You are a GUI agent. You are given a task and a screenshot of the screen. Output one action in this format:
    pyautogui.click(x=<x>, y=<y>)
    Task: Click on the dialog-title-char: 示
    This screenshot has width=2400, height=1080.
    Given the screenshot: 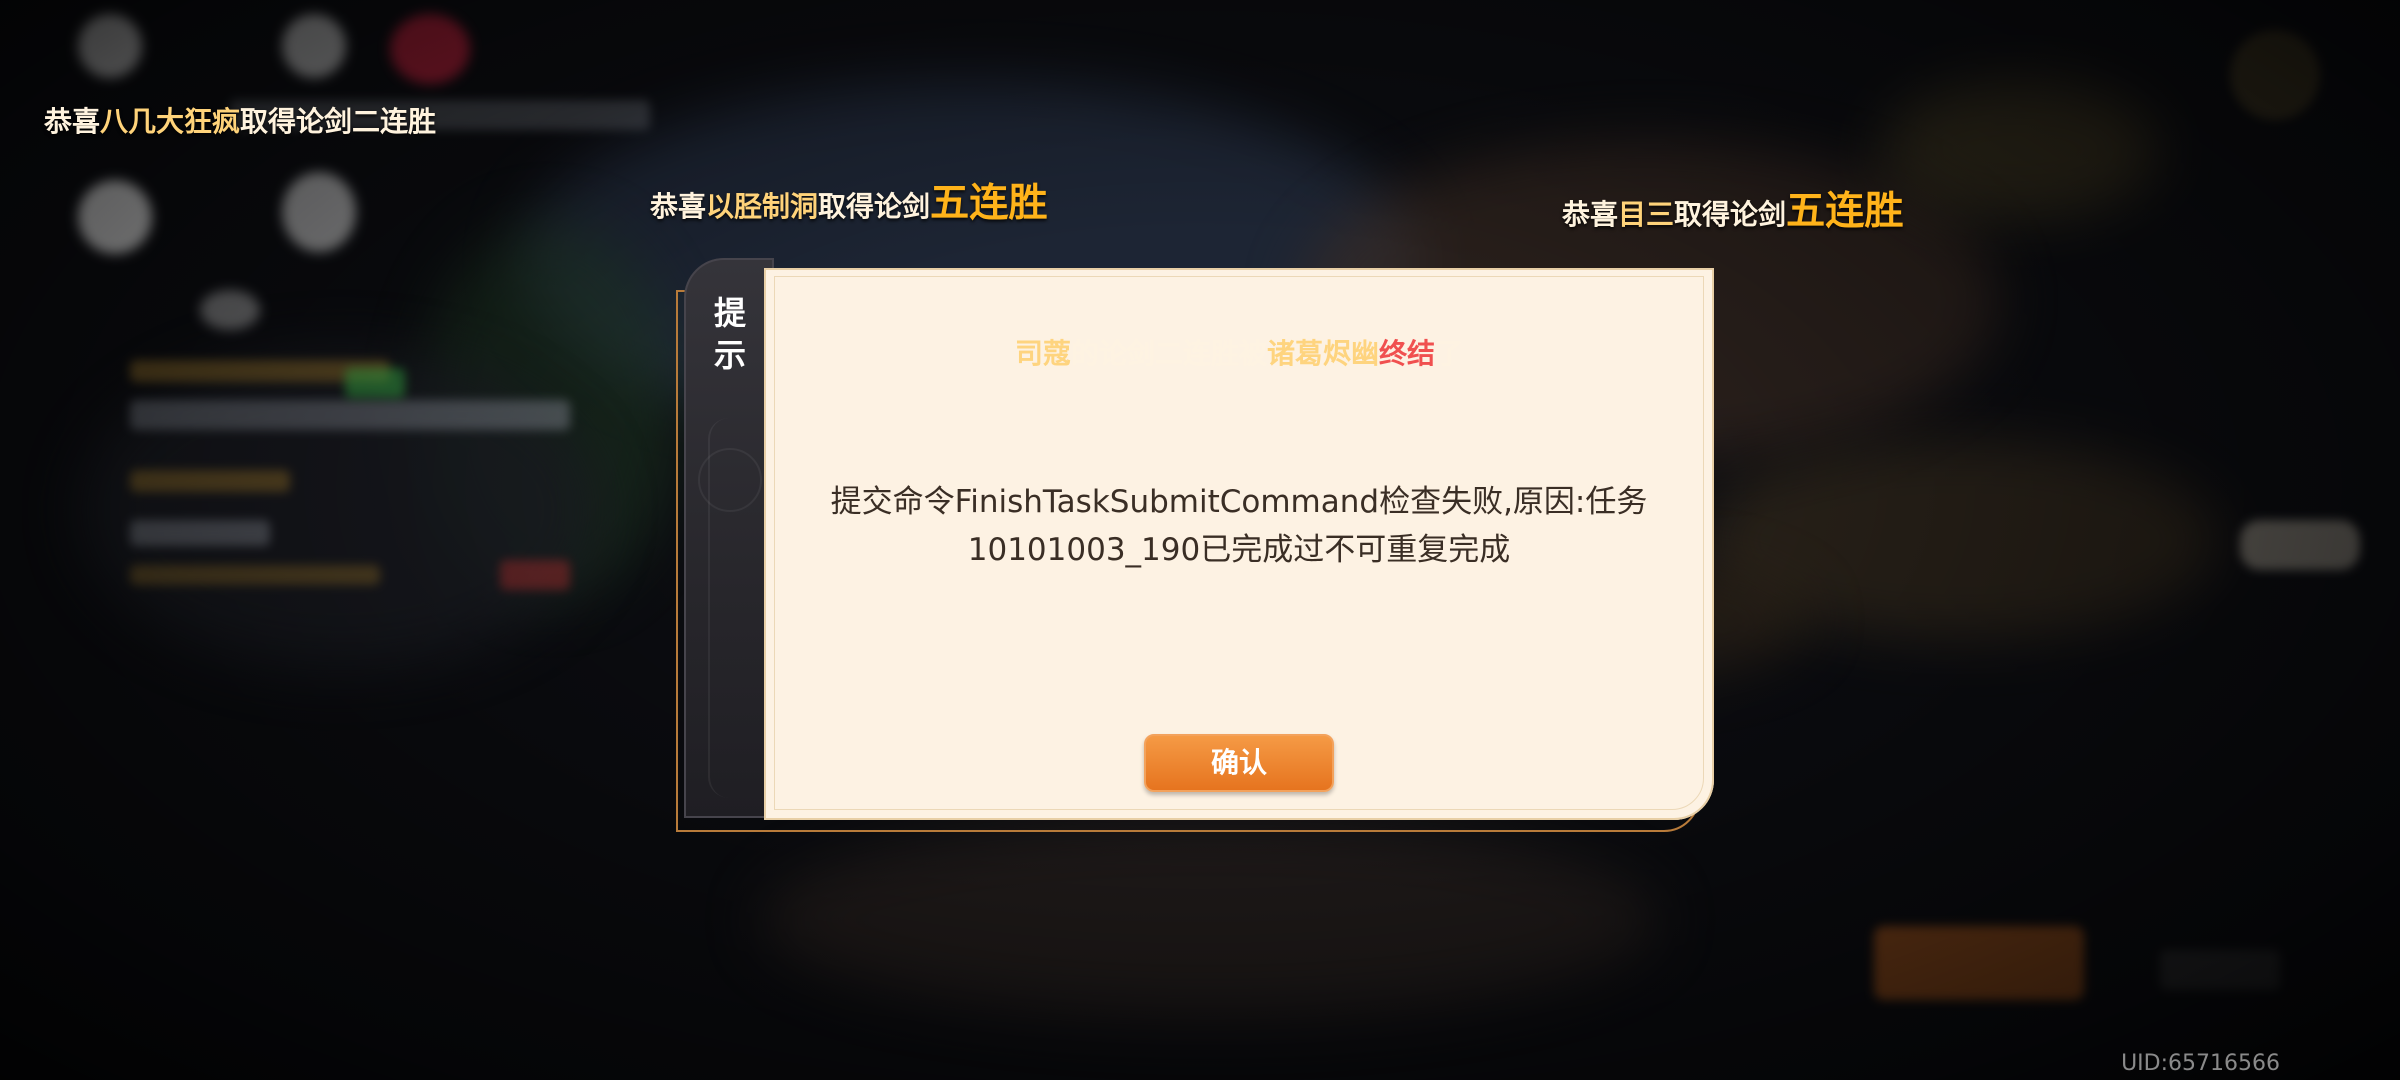 What is the action you would take?
    pyautogui.click(x=729, y=355)
    